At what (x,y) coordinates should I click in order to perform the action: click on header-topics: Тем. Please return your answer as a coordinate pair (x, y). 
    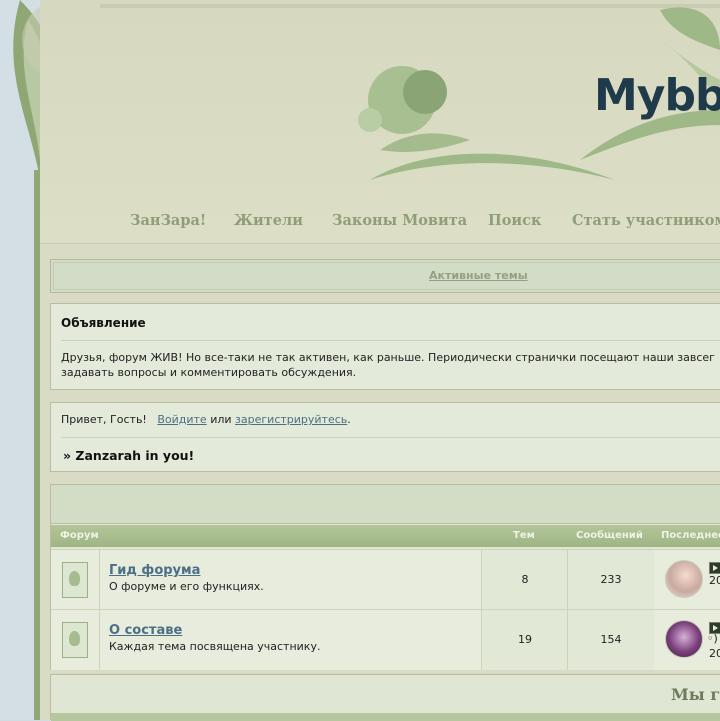
    Looking at the image, I should click on (524, 535).